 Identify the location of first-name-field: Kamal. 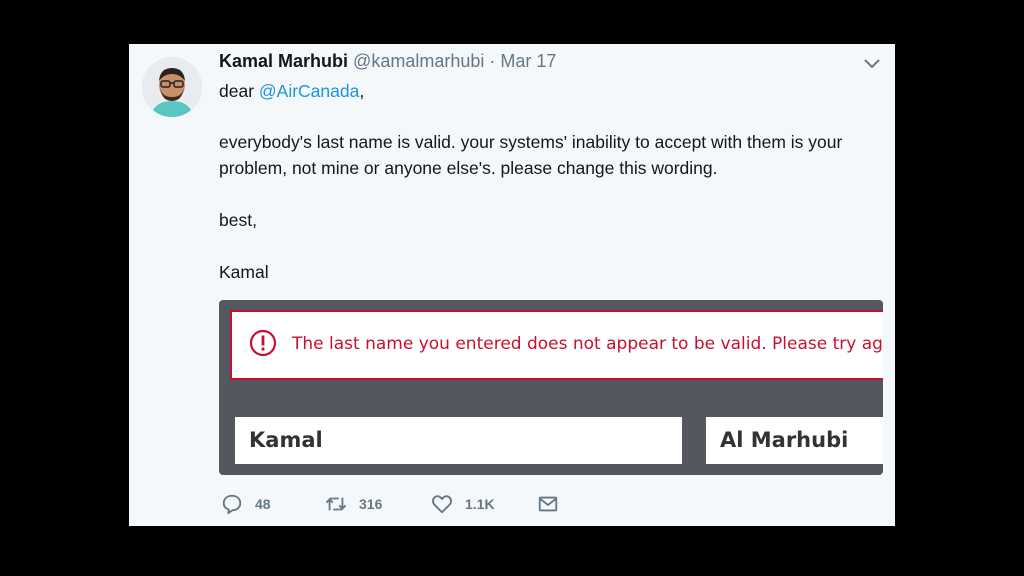
(458, 440).